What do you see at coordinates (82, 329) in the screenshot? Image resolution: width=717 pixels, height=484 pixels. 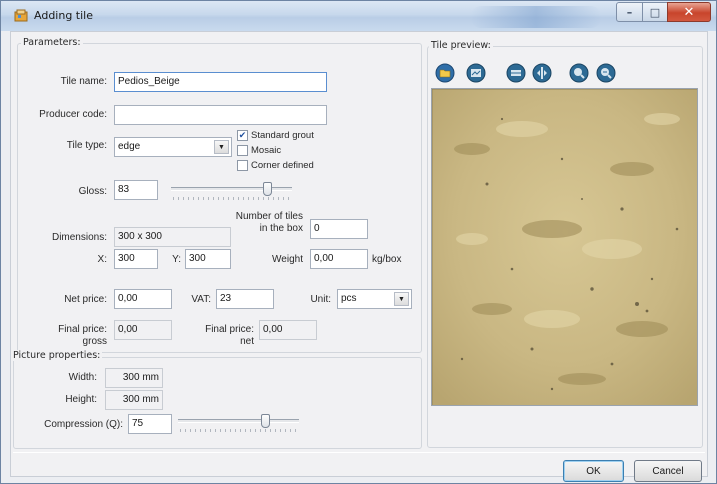 I see `final-price-gross-label-1: Final price:` at bounding box center [82, 329].